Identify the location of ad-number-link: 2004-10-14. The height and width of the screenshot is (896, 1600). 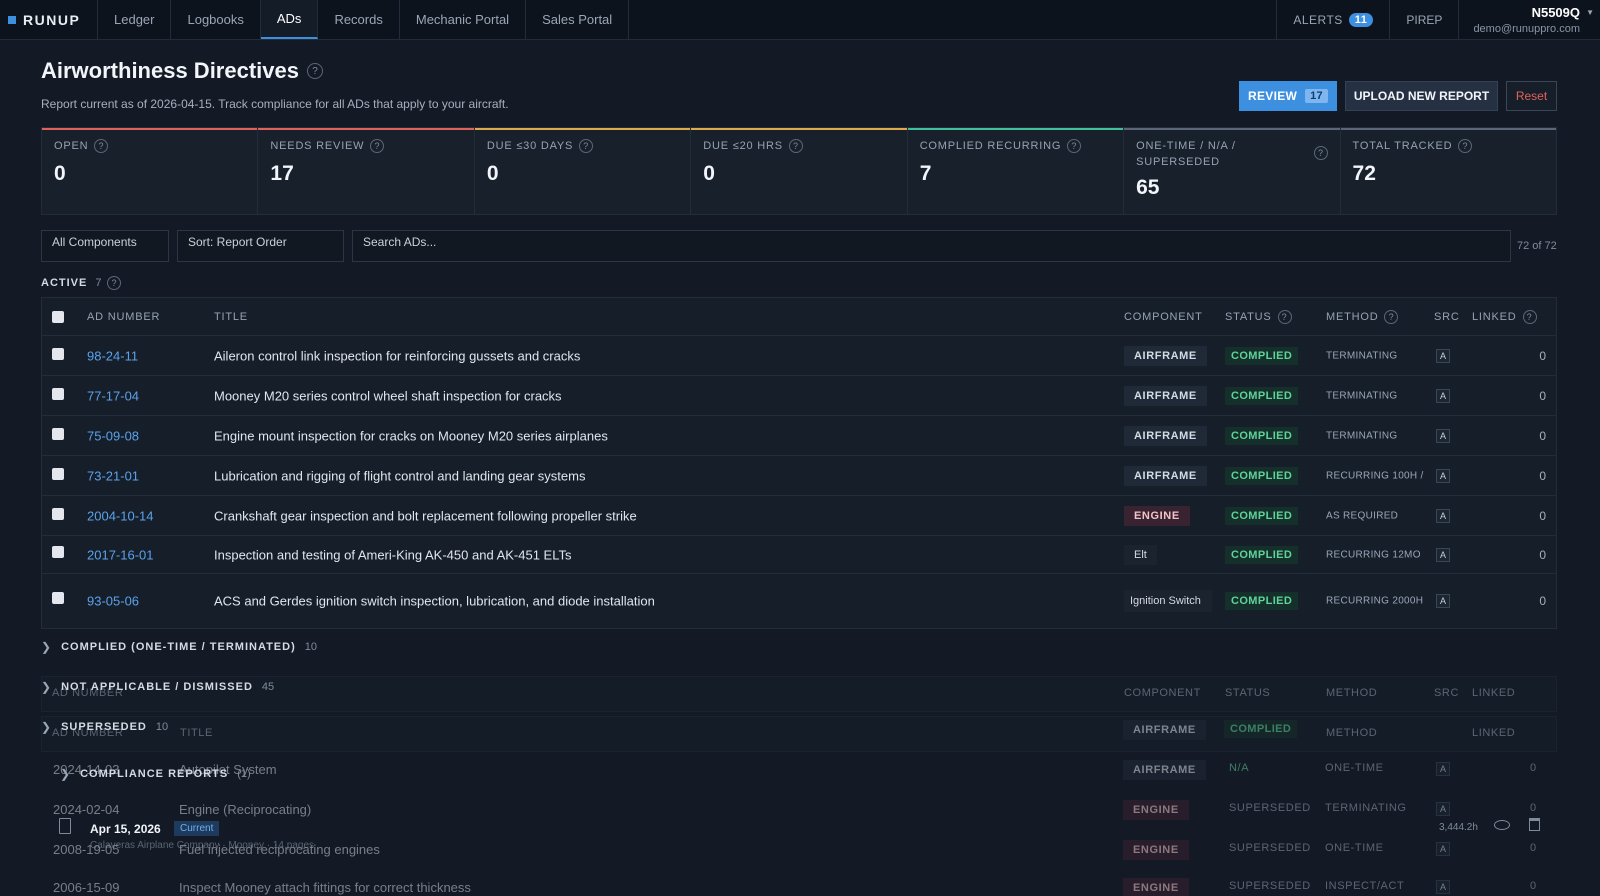
(120, 515).